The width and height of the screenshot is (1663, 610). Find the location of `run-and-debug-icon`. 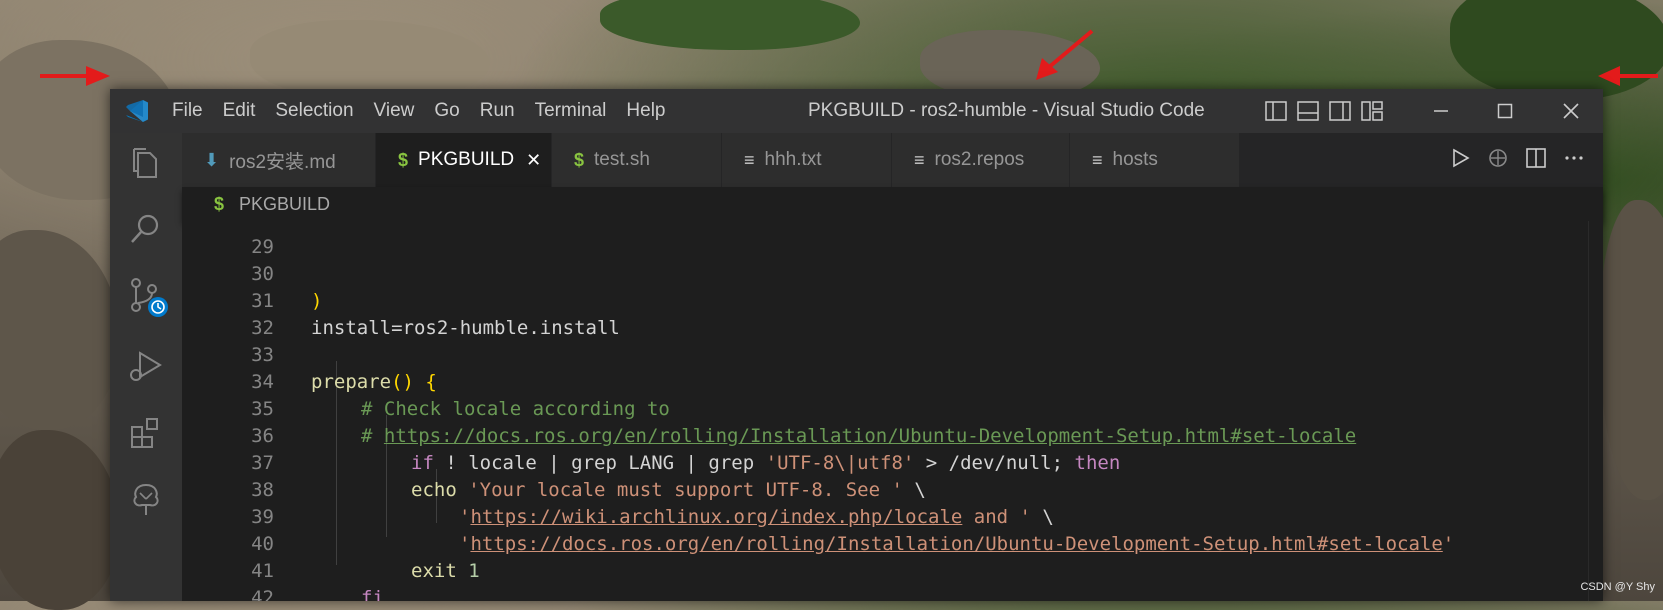

run-and-debug-icon is located at coordinates (146, 365).